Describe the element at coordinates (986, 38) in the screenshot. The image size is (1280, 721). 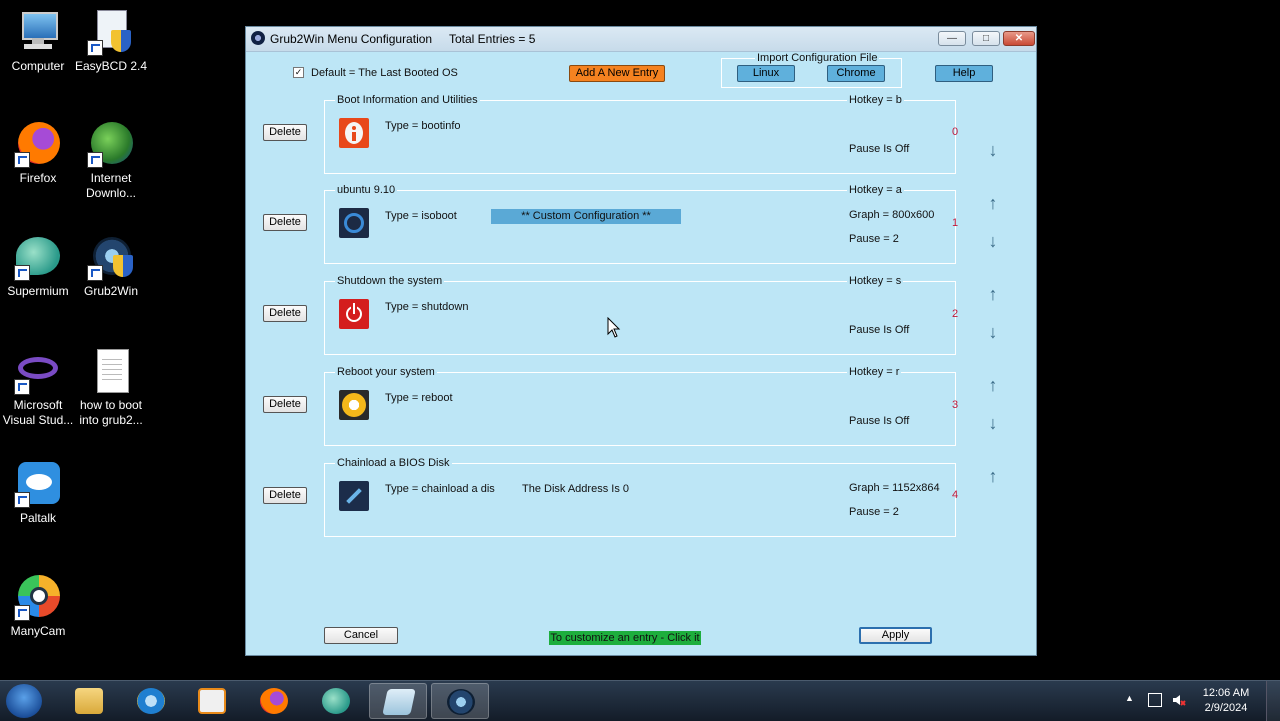
I see `maximize-button: □` at that location.